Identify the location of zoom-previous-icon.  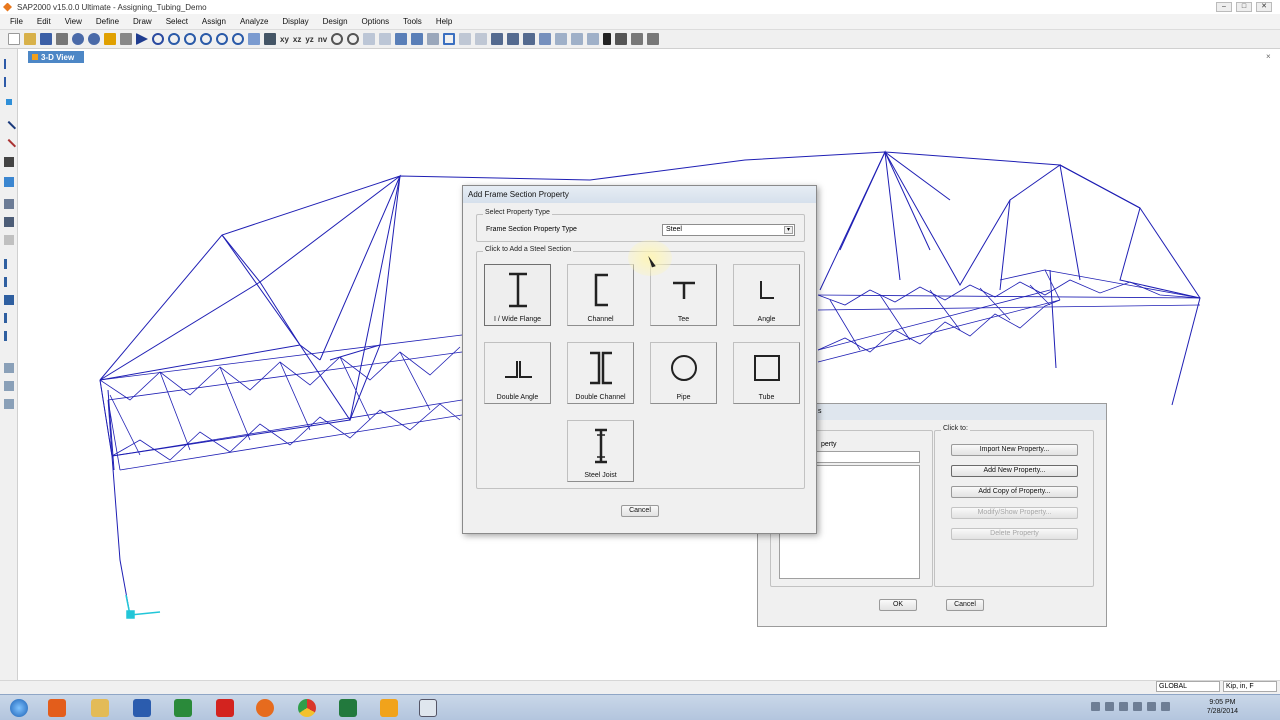
(238, 39).